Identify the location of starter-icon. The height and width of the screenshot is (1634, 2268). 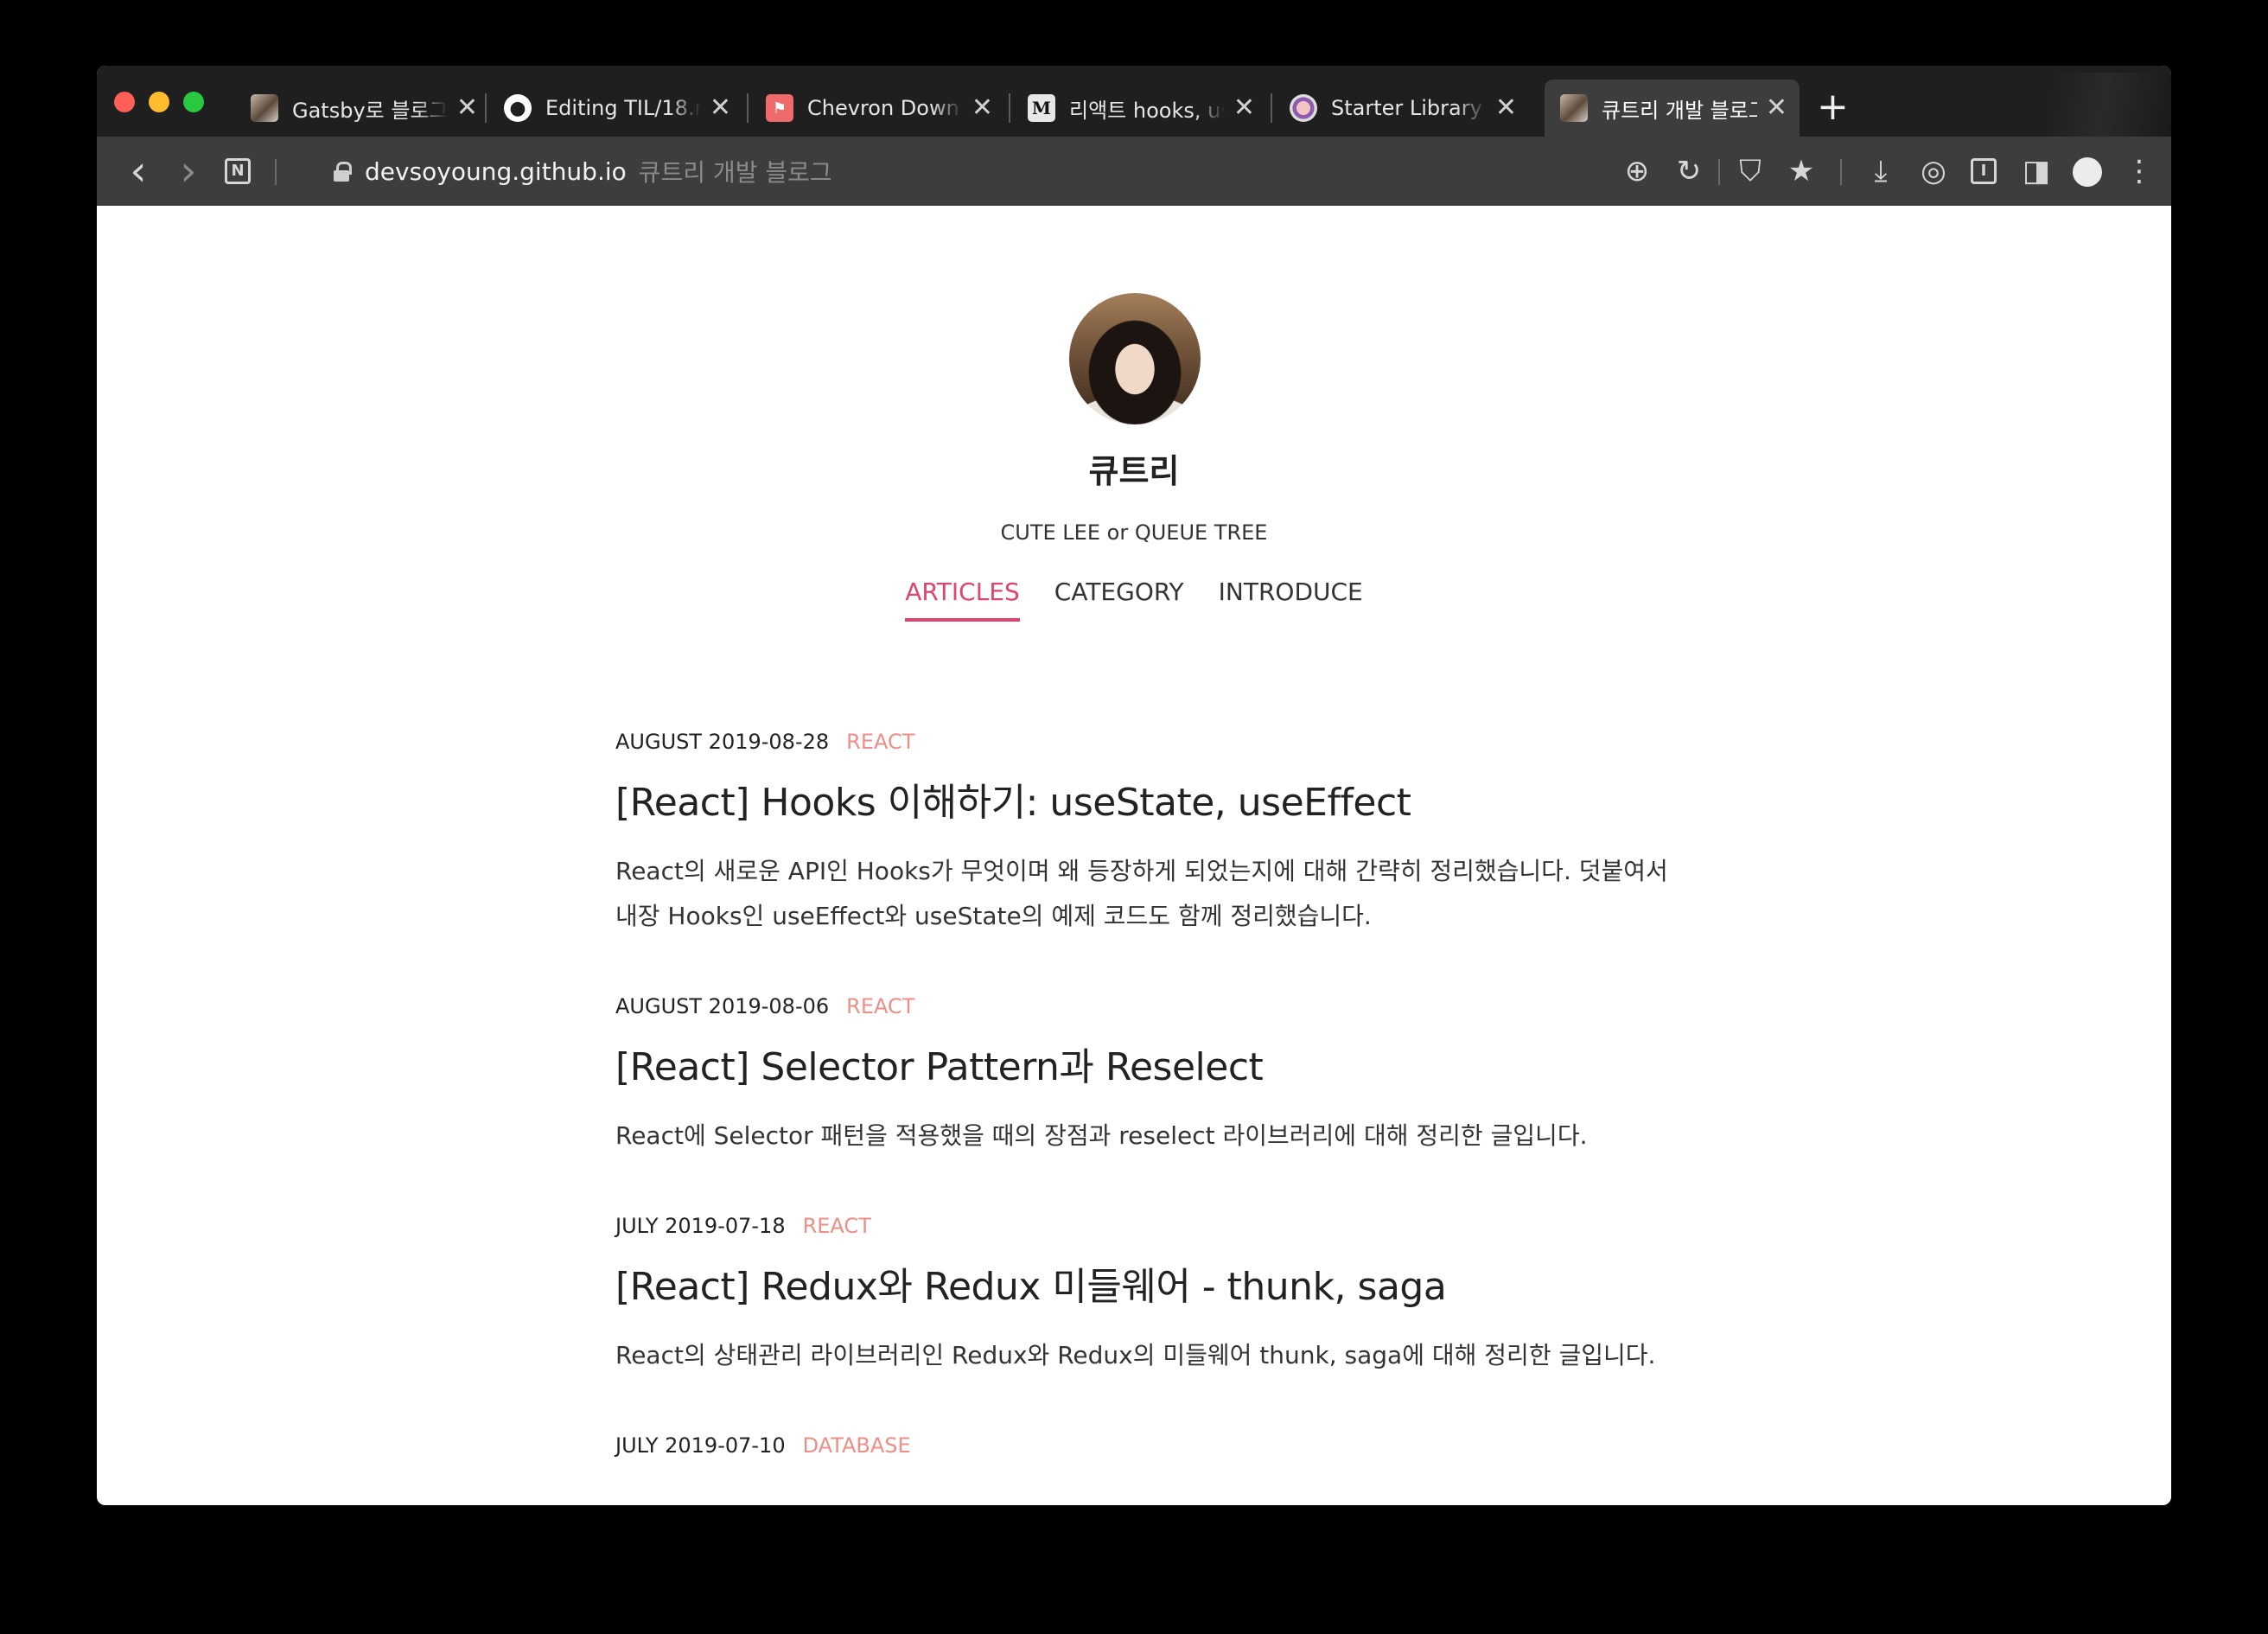
(1303, 108).